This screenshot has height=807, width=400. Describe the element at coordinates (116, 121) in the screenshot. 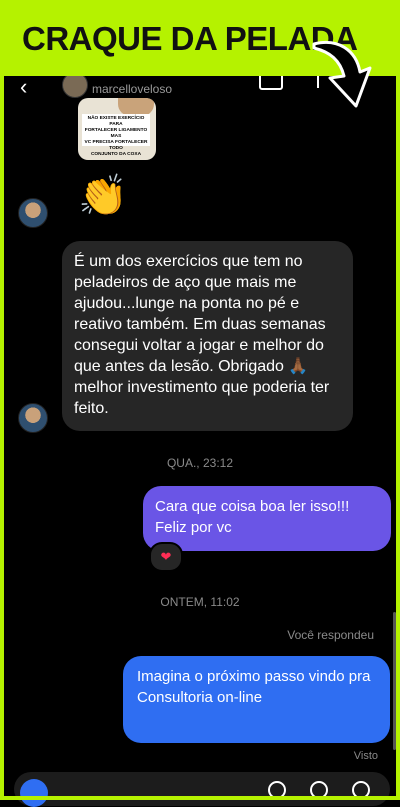

I see `caption-line: NÃO EXISTE EXERCÍCIO PARA` at that location.